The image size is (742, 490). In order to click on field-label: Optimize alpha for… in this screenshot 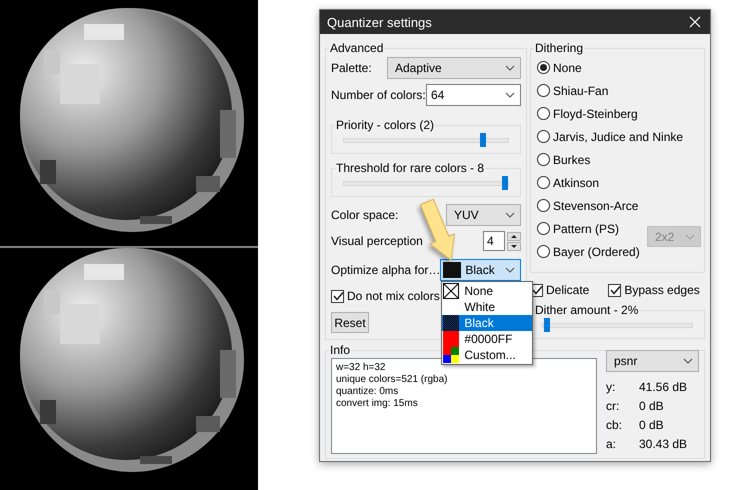, I will do `click(385, 270)`.